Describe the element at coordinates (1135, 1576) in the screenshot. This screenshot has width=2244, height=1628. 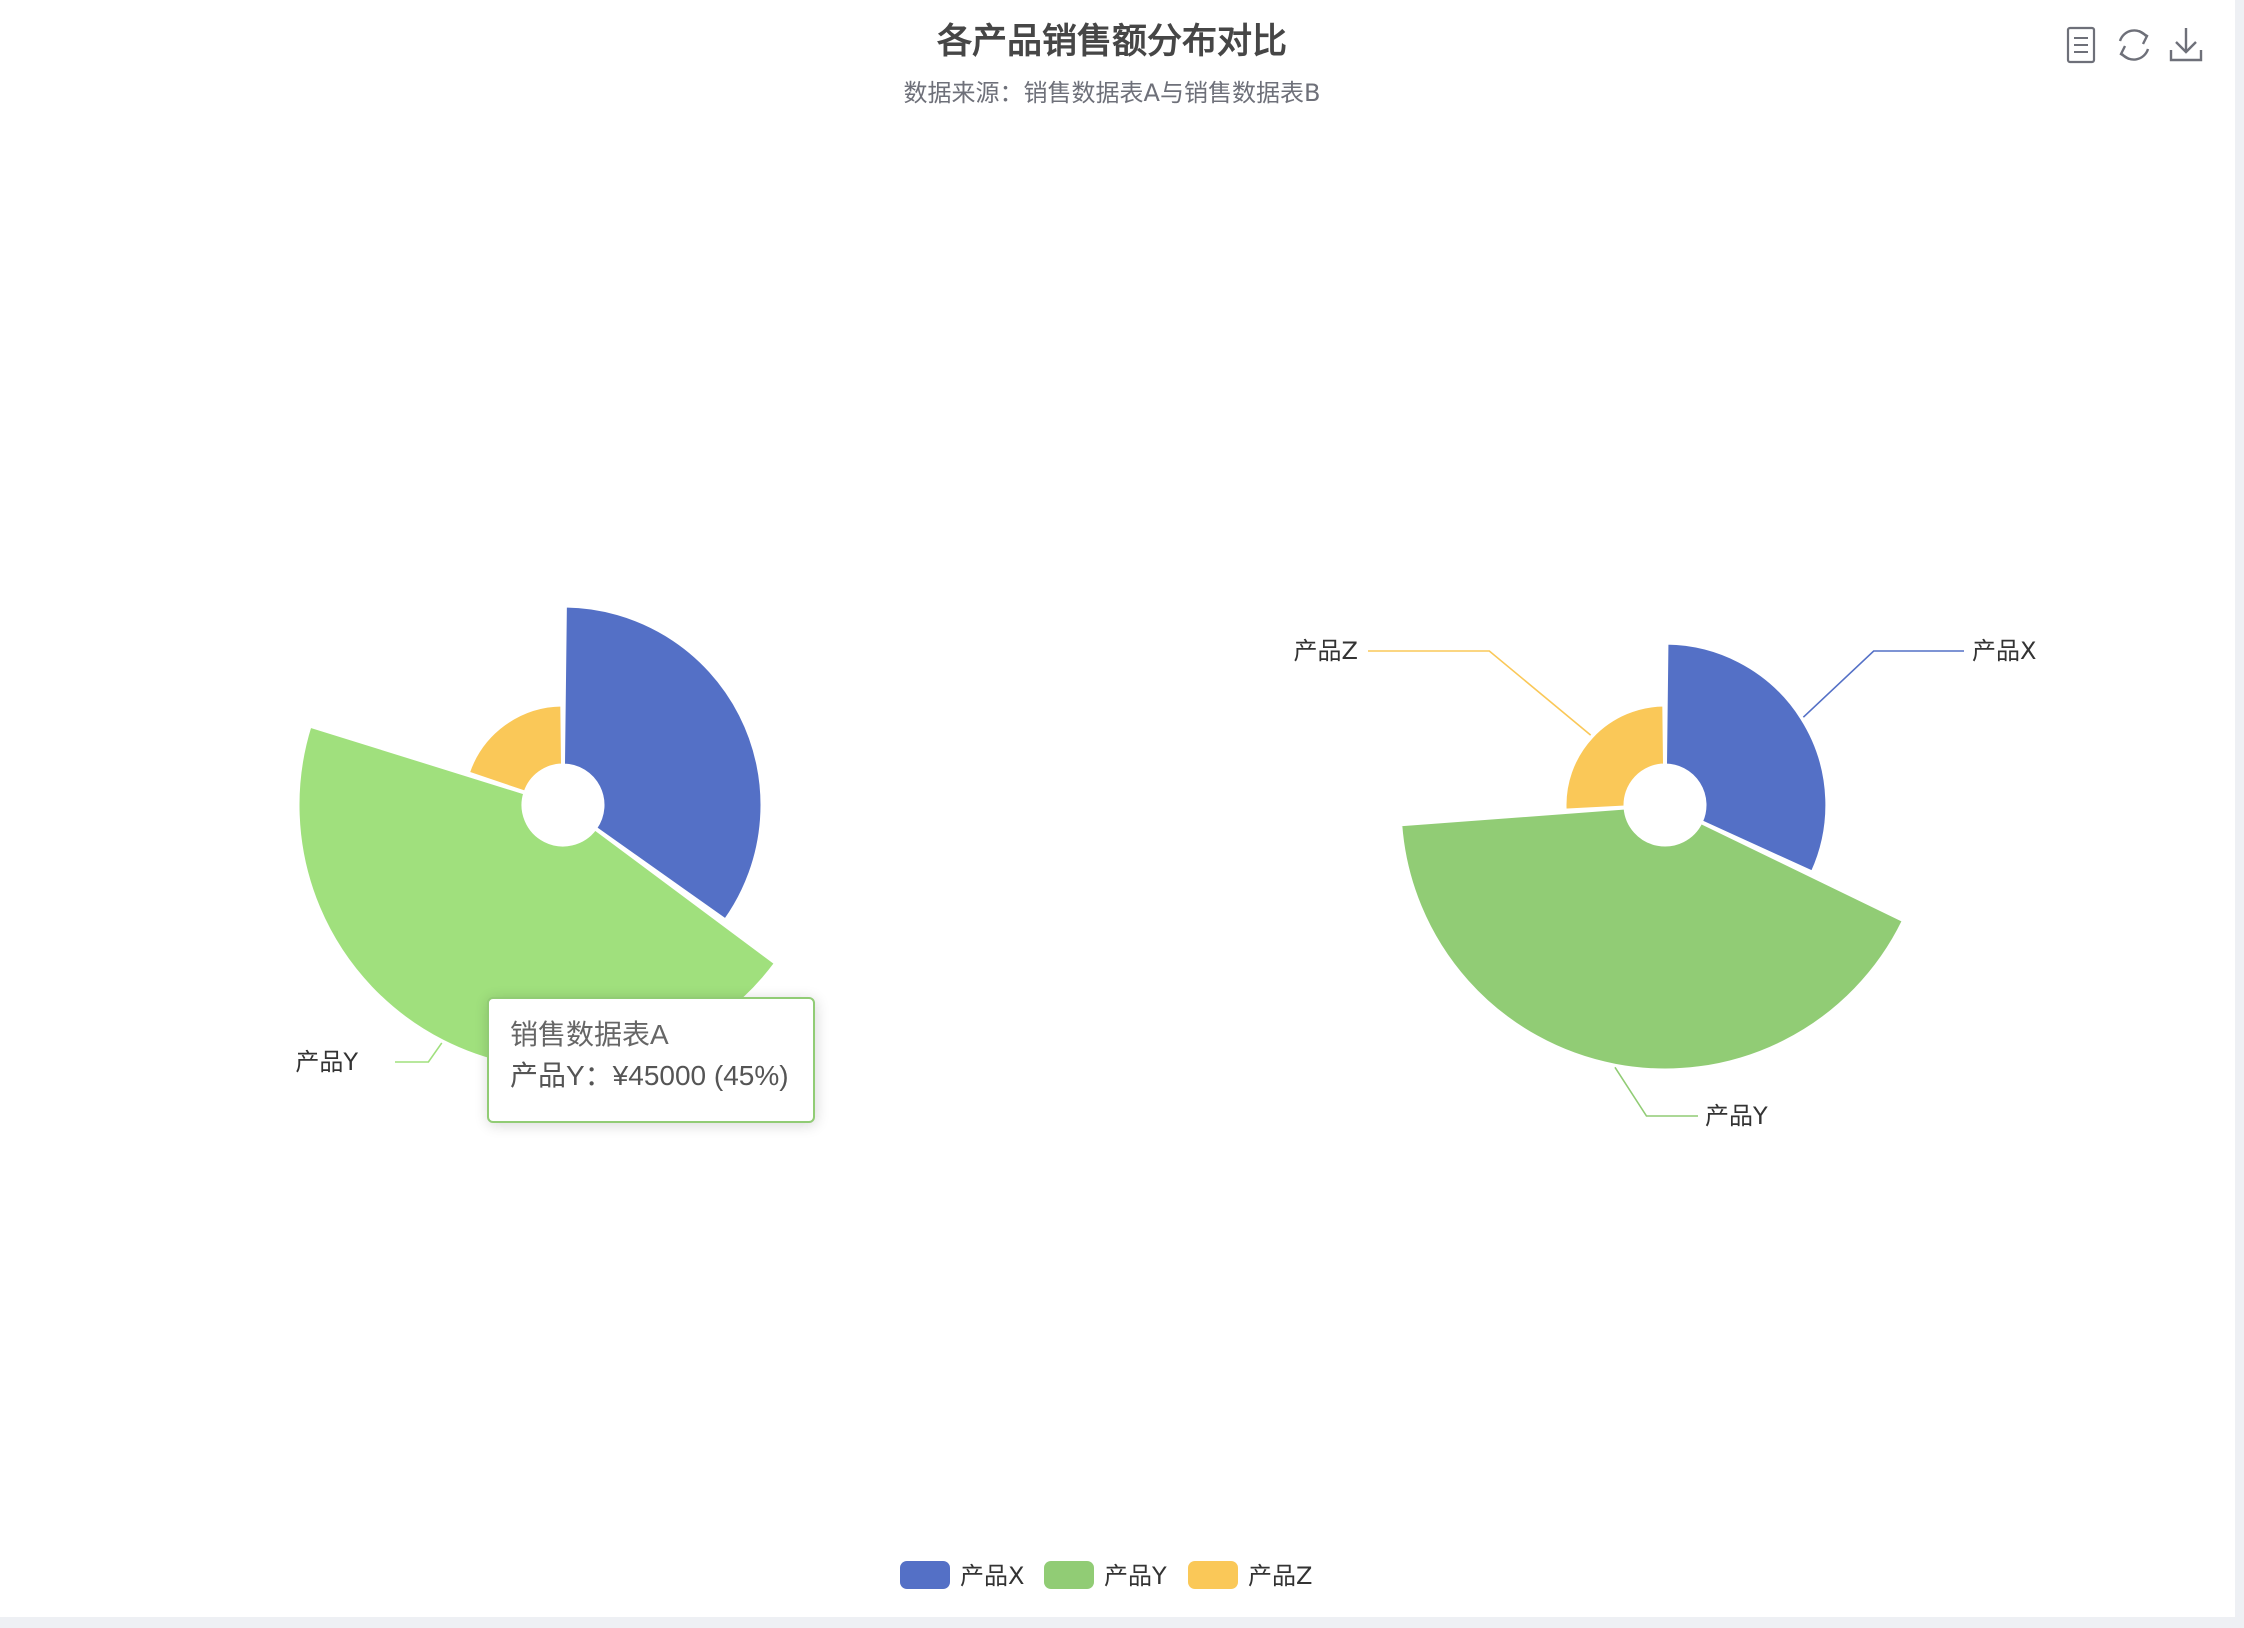
I see `legend-label: 产品Y` at that location.